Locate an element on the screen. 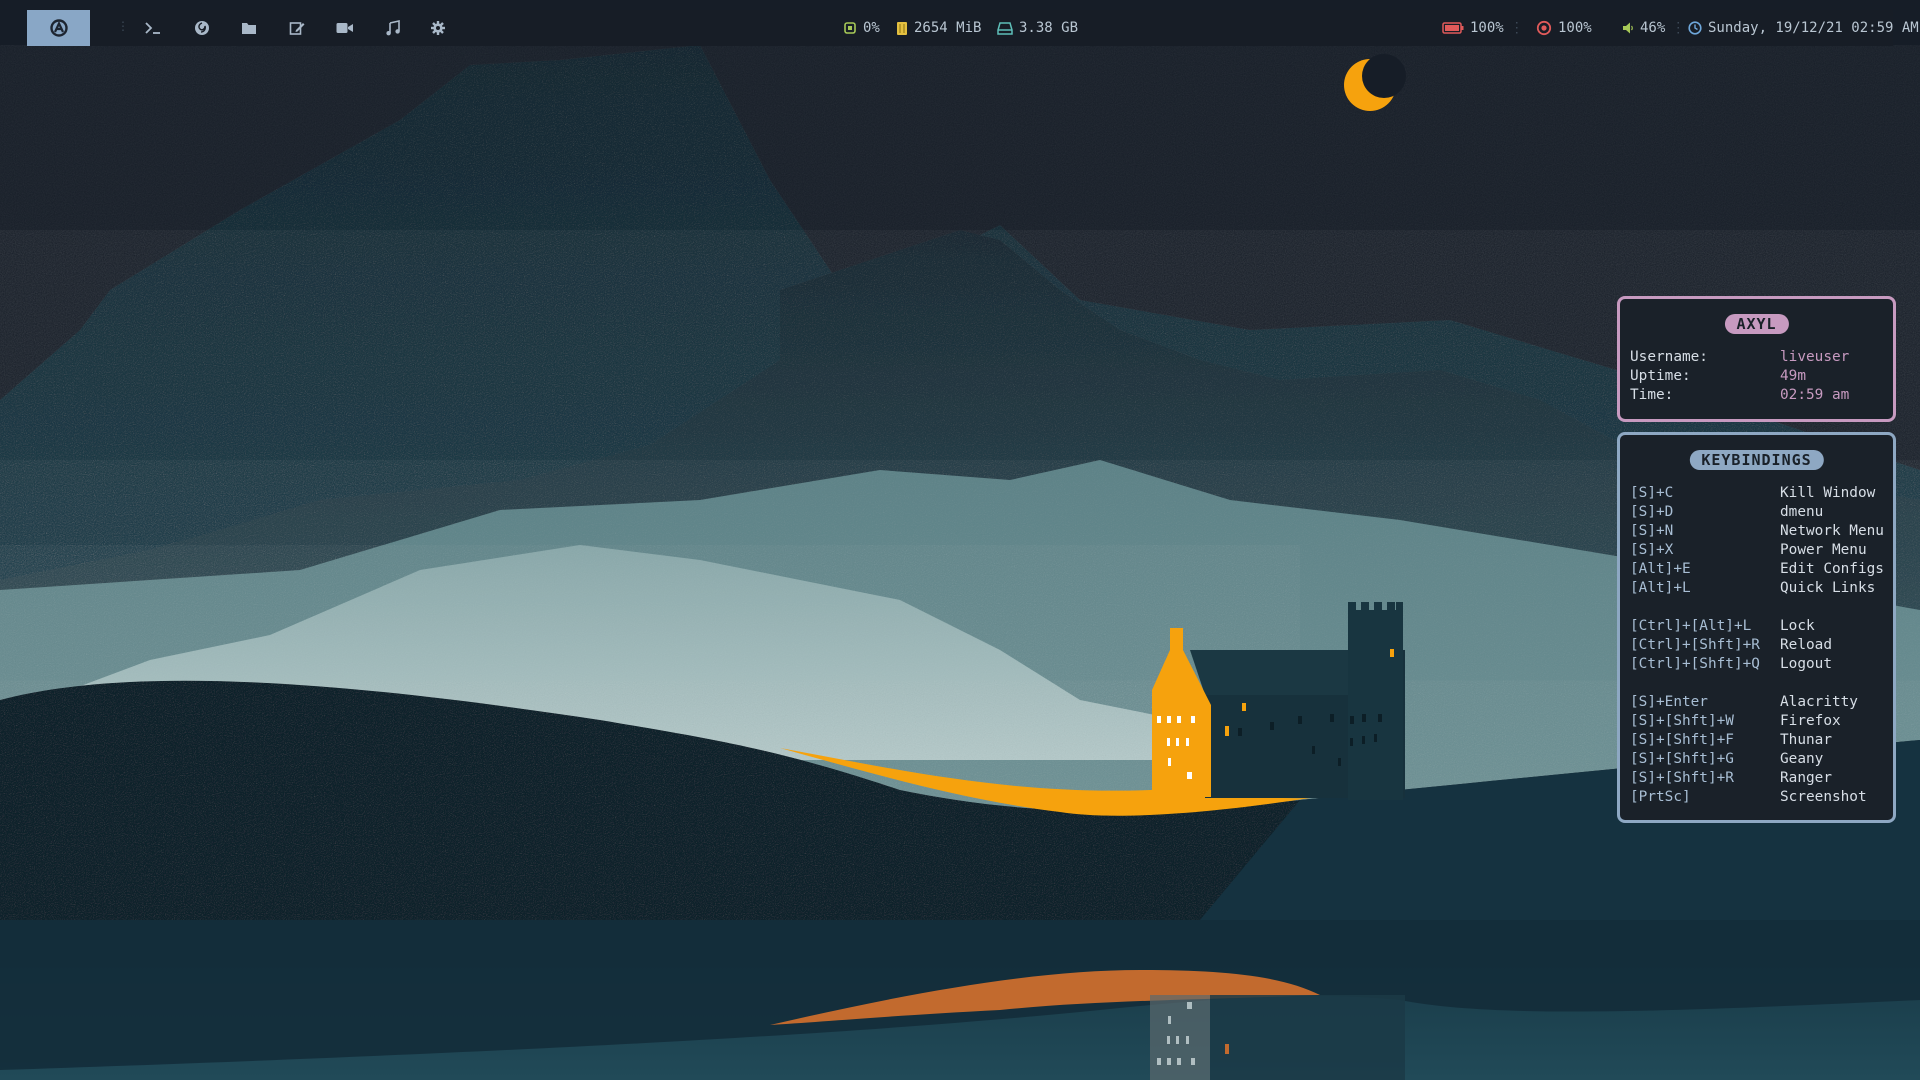  info-row-uptime: Uptime: 49m is located at coordinates (1758, 377).